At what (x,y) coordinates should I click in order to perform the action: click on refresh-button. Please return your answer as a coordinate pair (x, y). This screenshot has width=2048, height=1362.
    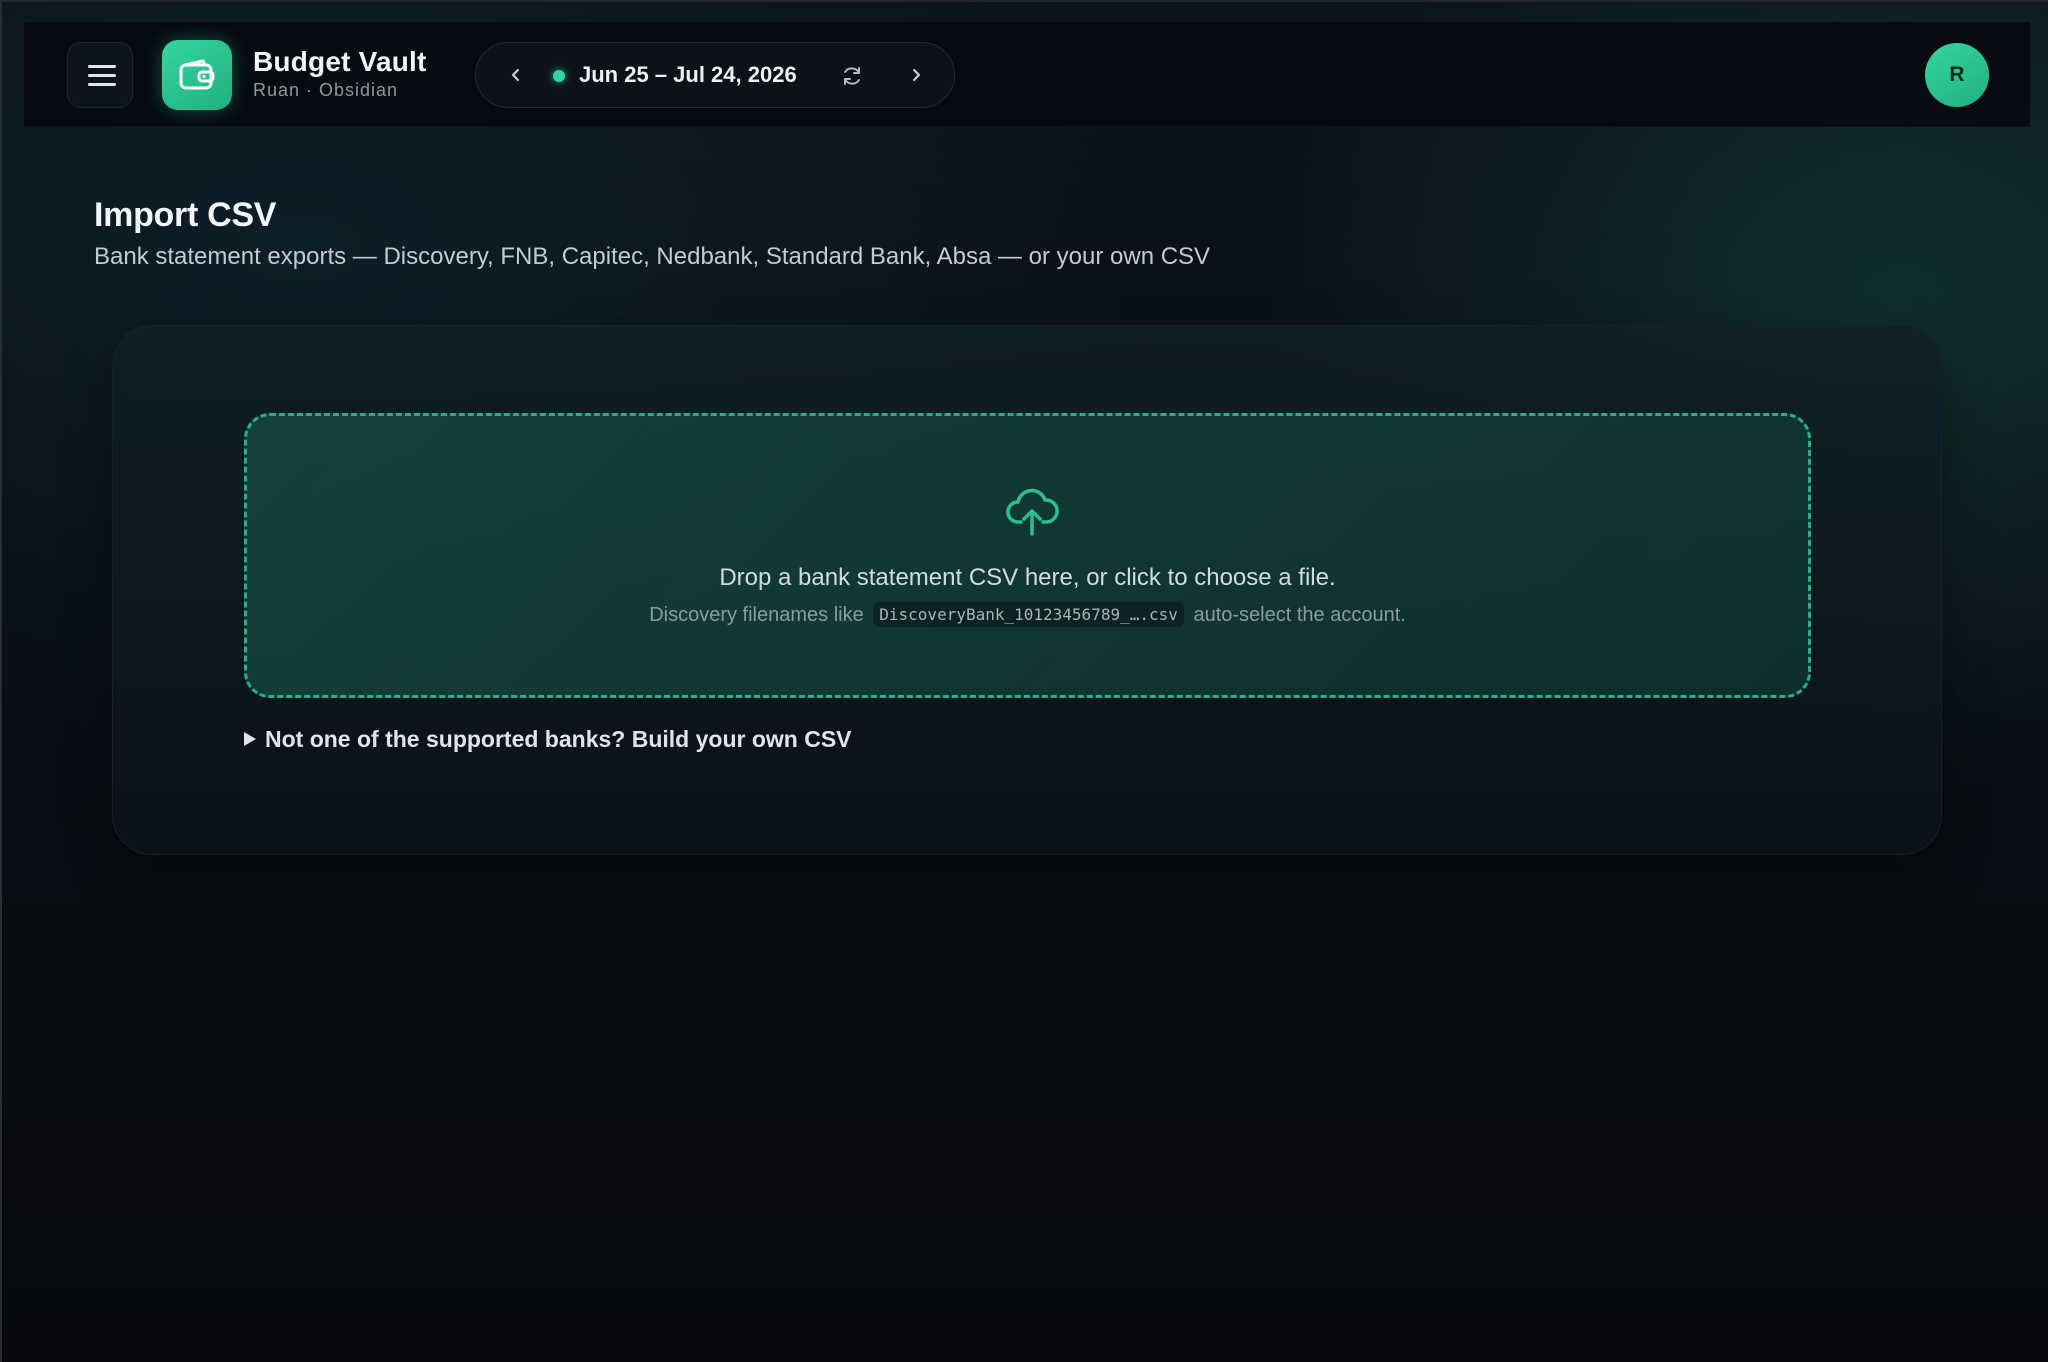
    Looking at the image, I should click on (852, 76).